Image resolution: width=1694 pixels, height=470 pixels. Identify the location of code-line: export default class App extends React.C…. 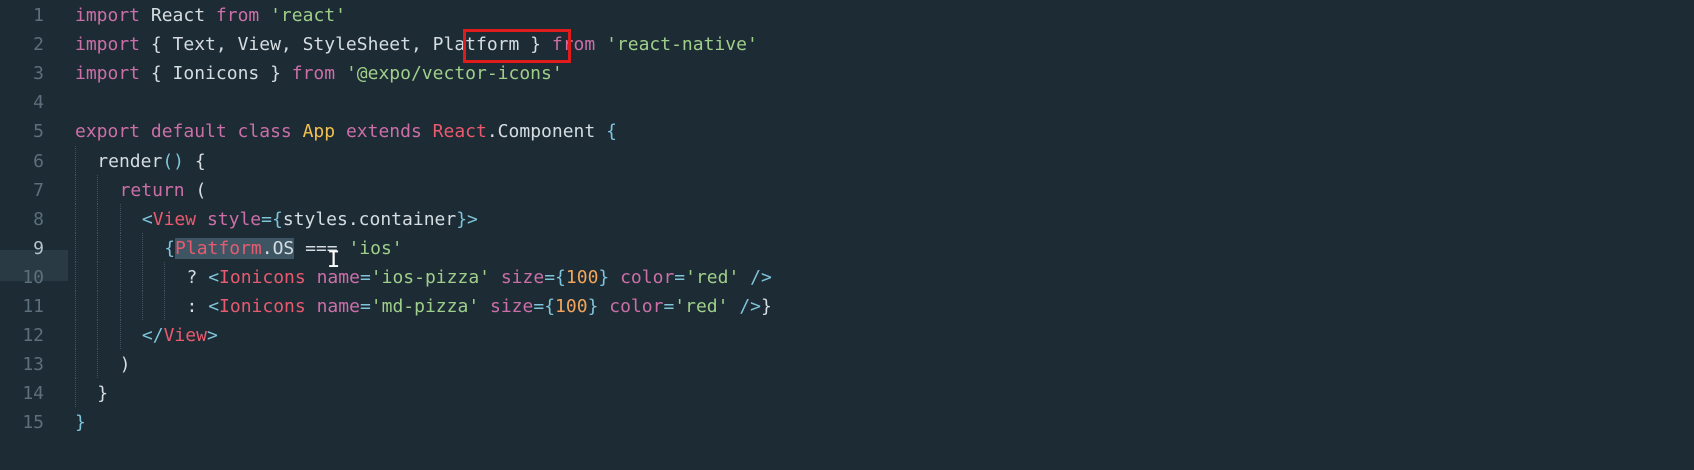
(346, 131).